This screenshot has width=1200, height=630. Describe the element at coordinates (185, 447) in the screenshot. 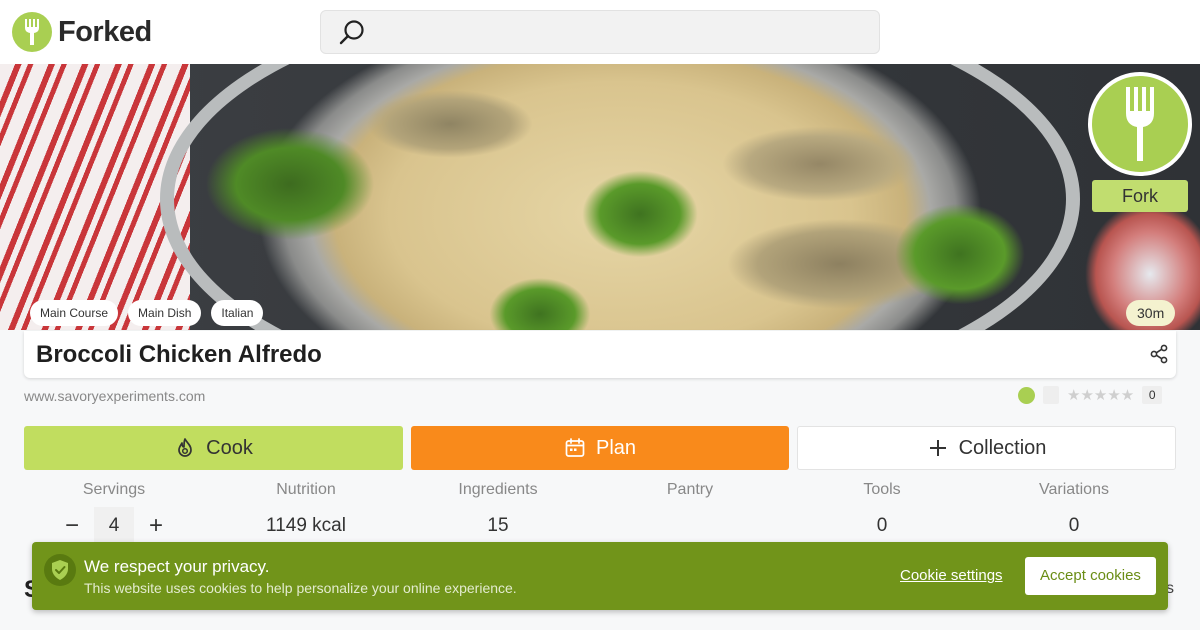

I see `flame-icon` at that location.